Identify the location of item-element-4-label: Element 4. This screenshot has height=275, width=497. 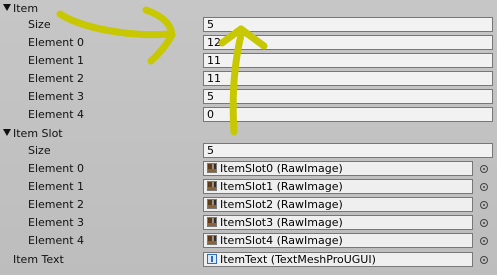
(56, 114).